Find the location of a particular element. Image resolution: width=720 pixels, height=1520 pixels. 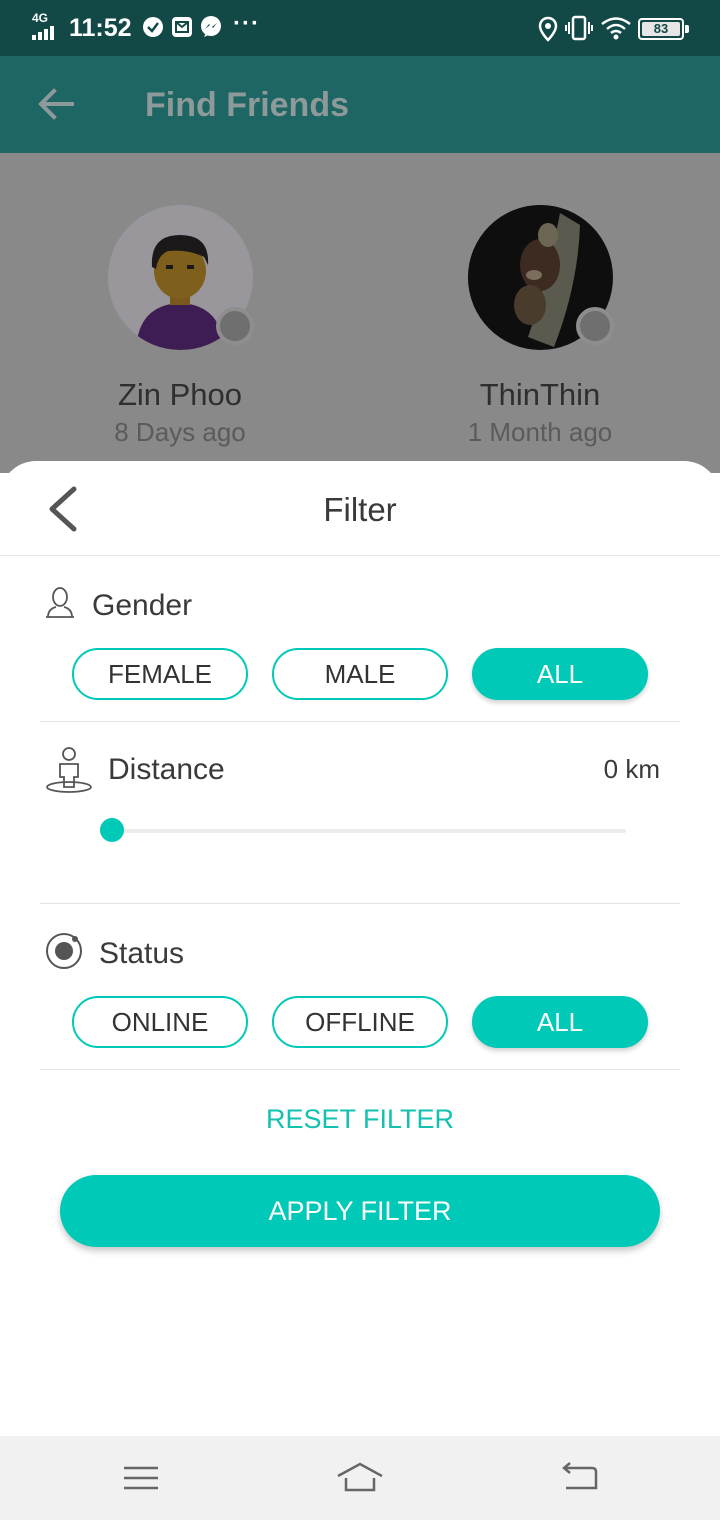

distance-value: 0 km is located at coordinates (631, 769).